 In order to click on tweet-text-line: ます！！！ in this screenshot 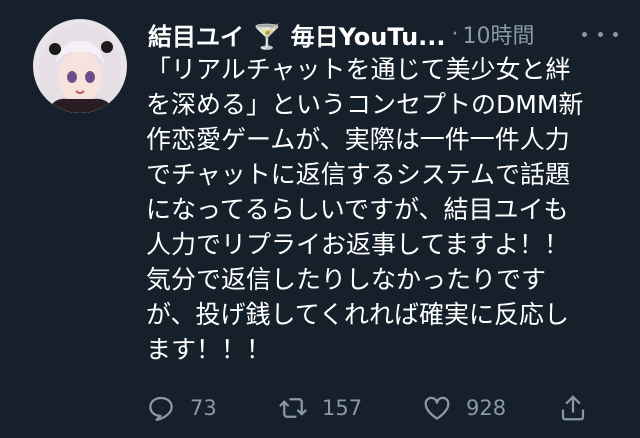, I will do `click(209, 349)`.